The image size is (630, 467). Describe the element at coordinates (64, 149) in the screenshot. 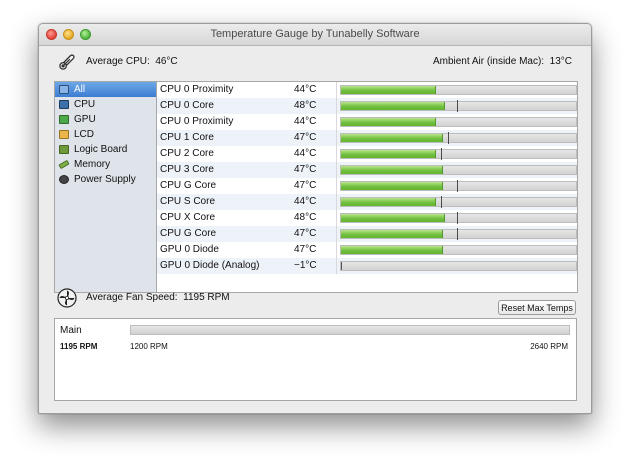

I see `board-icon` at that location.